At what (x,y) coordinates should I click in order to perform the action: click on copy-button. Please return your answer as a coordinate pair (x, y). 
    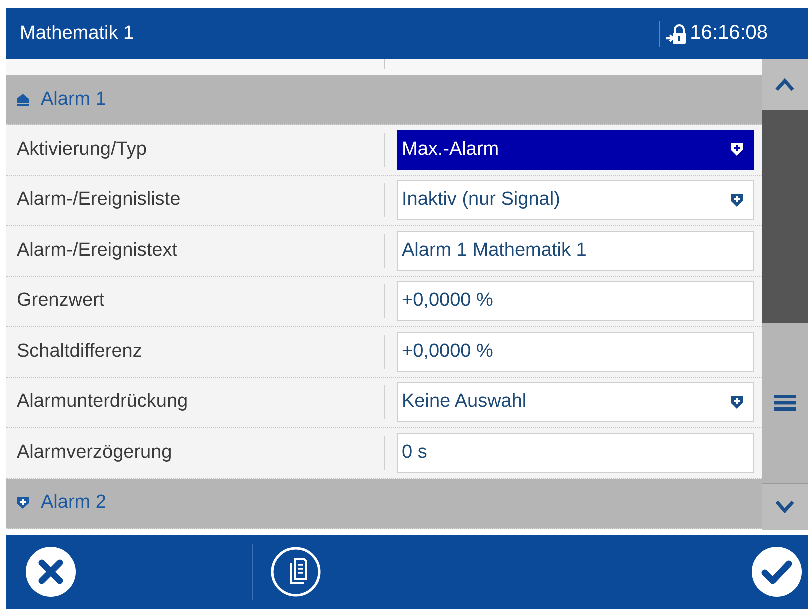
    Looking at the image, I should click on (296, 572).